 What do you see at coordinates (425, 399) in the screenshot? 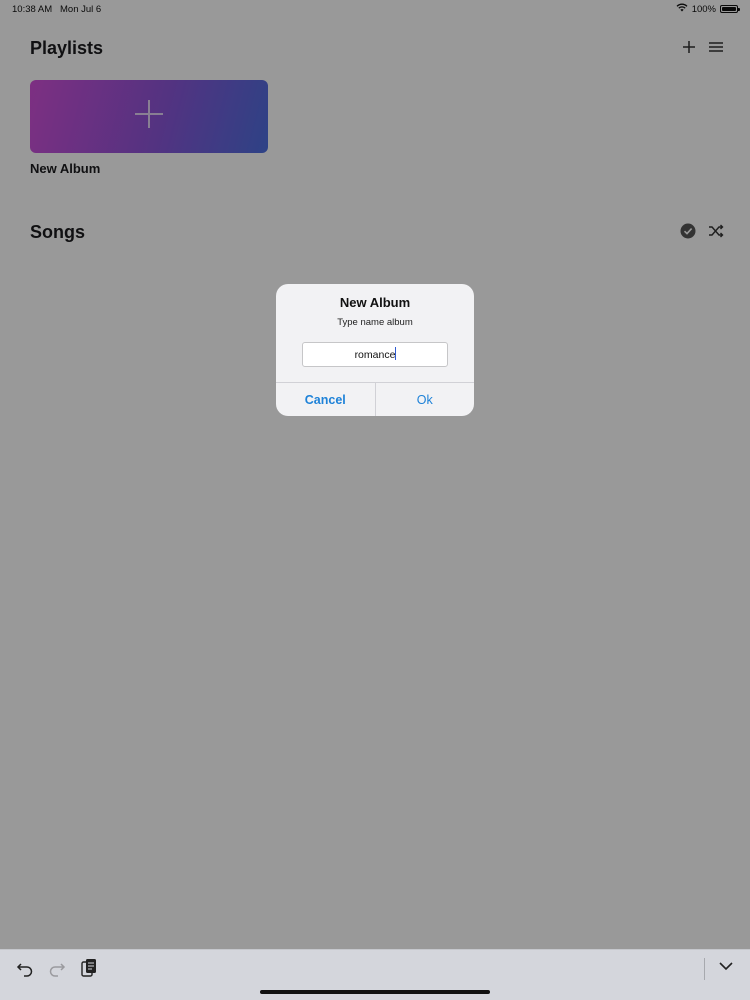
I see `ok-button: Ok` at bounding box center [425, 399].